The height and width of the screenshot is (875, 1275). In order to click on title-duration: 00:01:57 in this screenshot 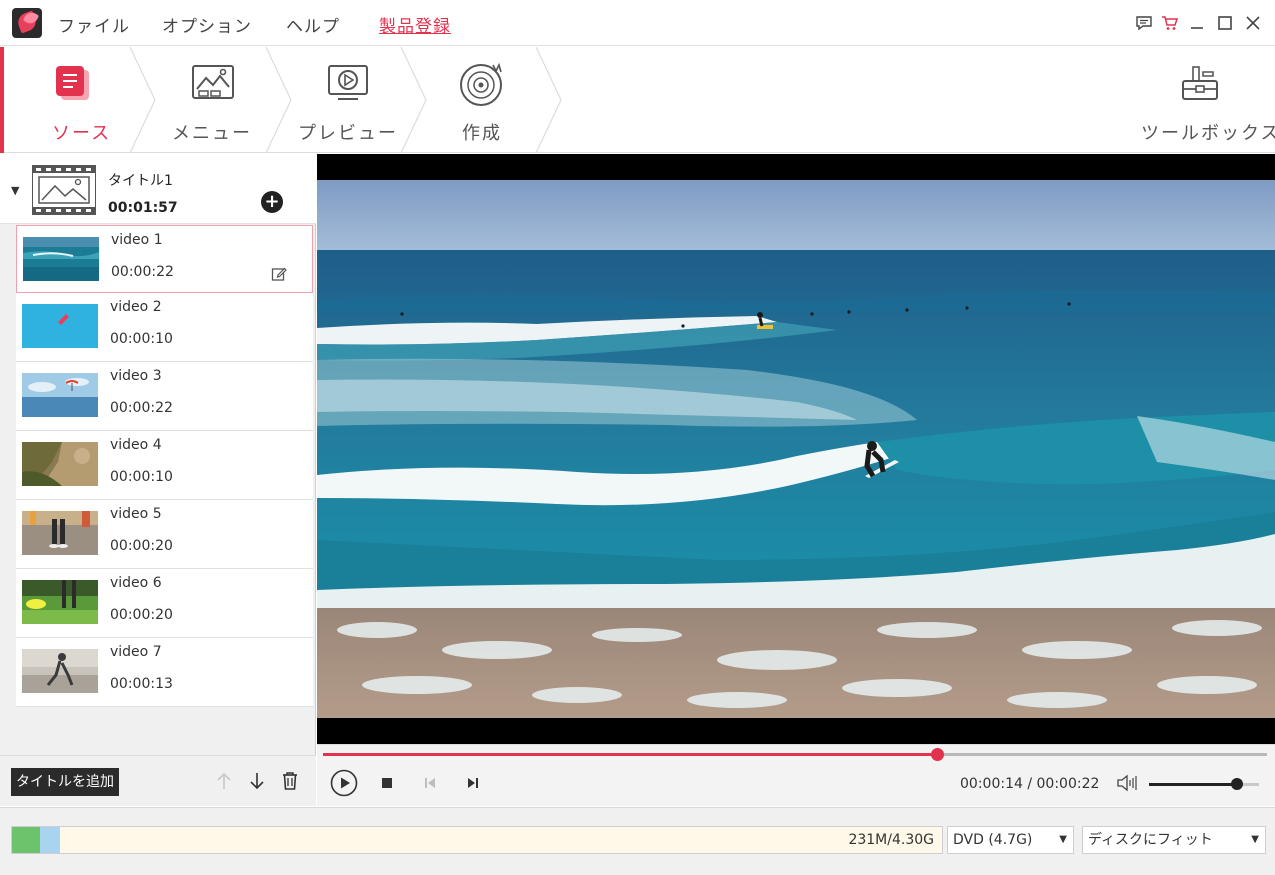, I will do `click(143, 208)`.